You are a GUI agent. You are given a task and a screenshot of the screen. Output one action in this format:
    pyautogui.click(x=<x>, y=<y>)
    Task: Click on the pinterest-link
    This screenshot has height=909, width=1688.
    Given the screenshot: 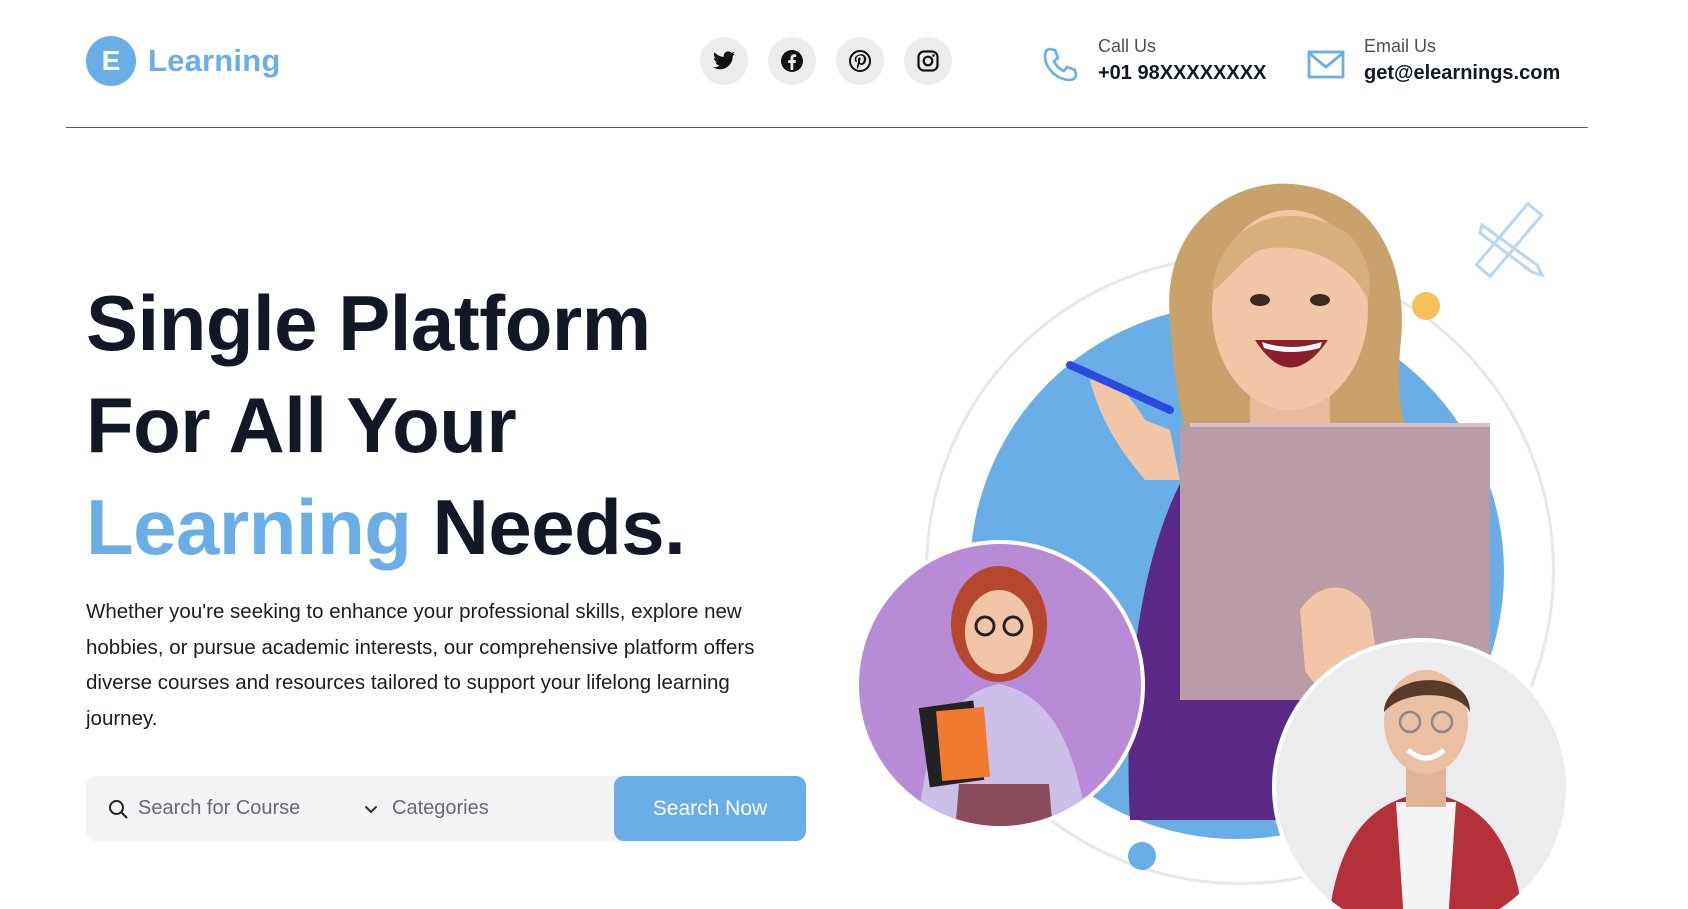 What is the action you would take?
    pyautogui.click(x=860, y=61)
    